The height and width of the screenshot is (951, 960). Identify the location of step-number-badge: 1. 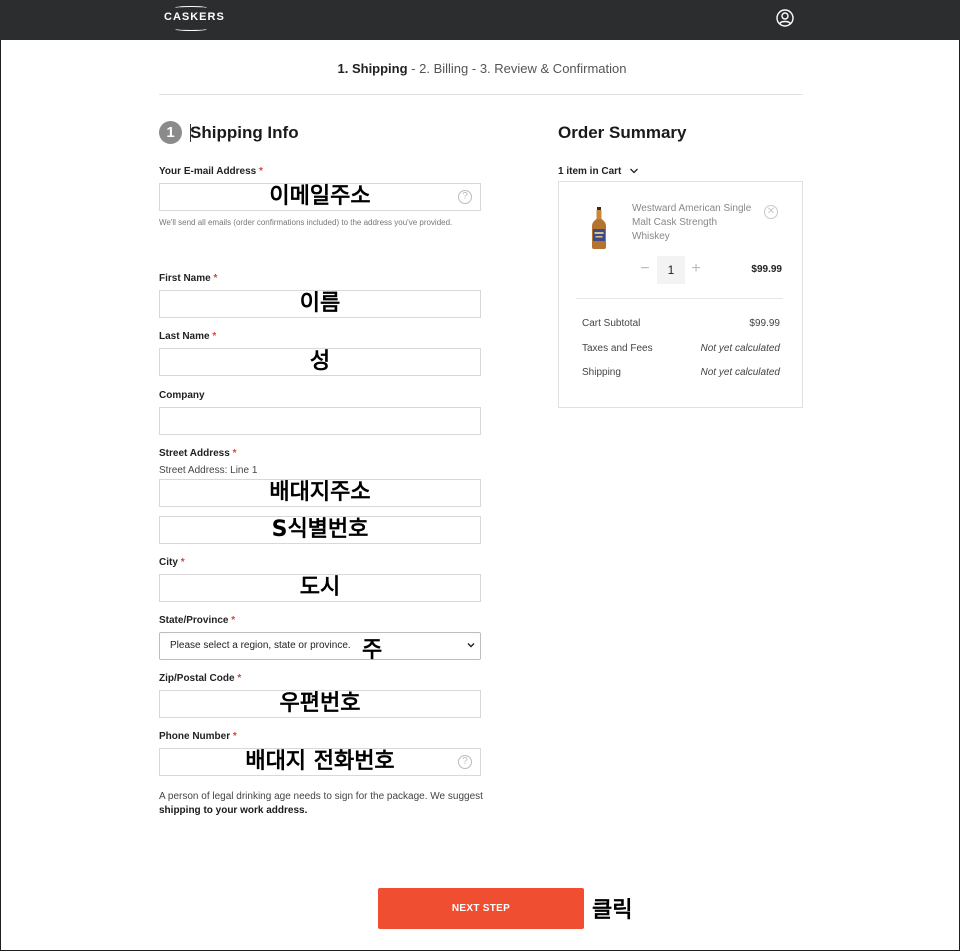
(170, 132).